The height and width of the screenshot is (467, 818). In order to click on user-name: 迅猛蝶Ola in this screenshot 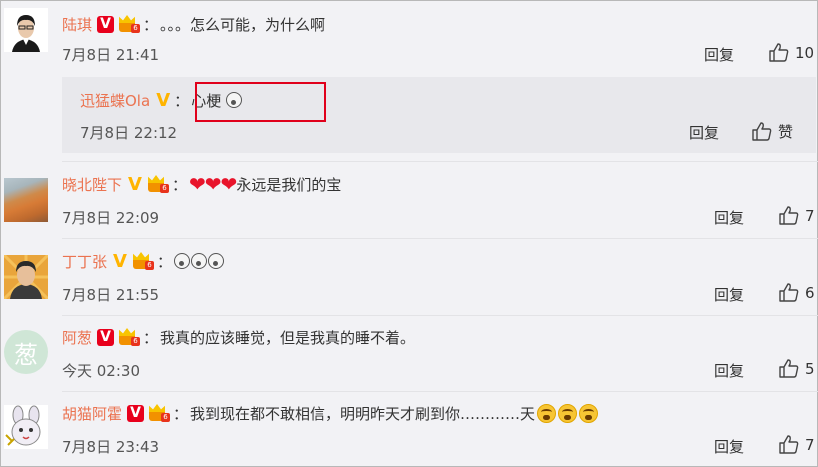, I will do `click(115, 100)`.